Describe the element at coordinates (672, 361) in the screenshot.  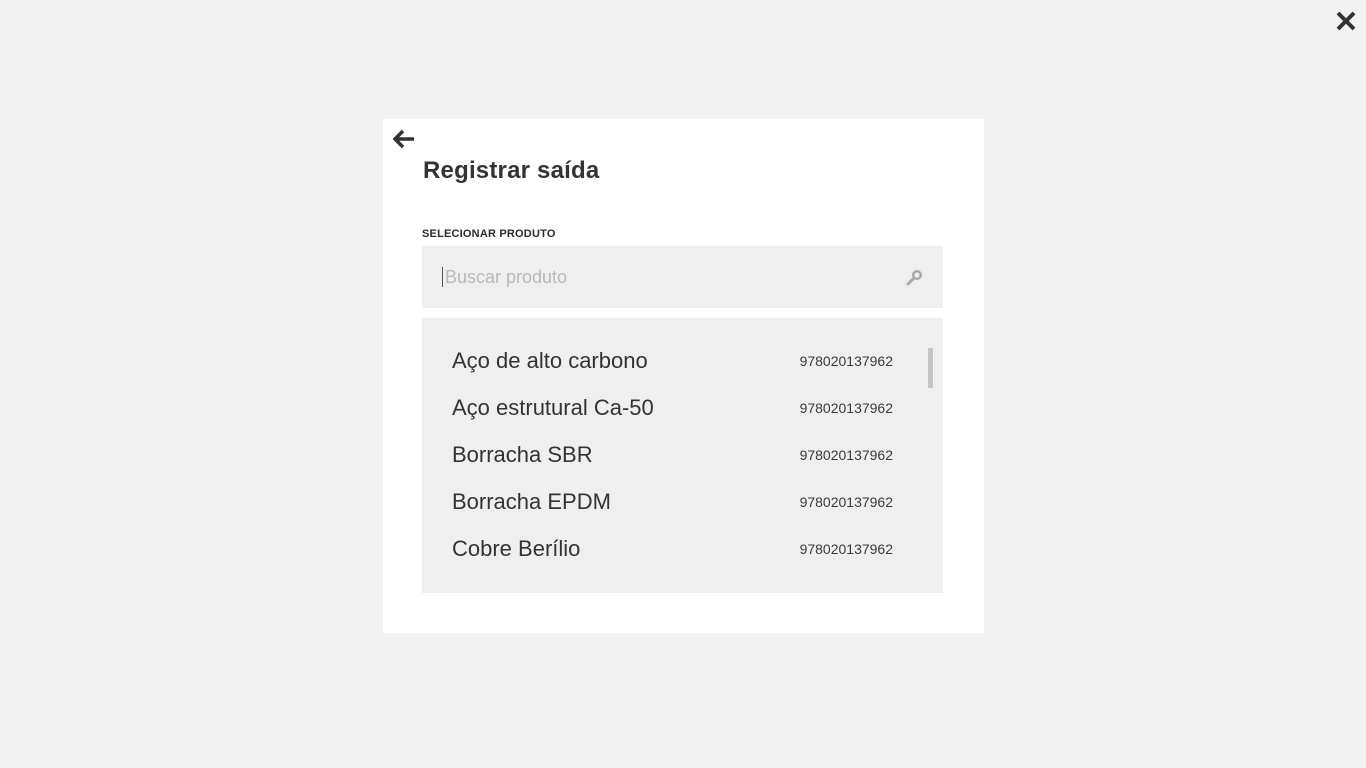
I see `list-item: Aço de alto carbono 978020137962` at that location.